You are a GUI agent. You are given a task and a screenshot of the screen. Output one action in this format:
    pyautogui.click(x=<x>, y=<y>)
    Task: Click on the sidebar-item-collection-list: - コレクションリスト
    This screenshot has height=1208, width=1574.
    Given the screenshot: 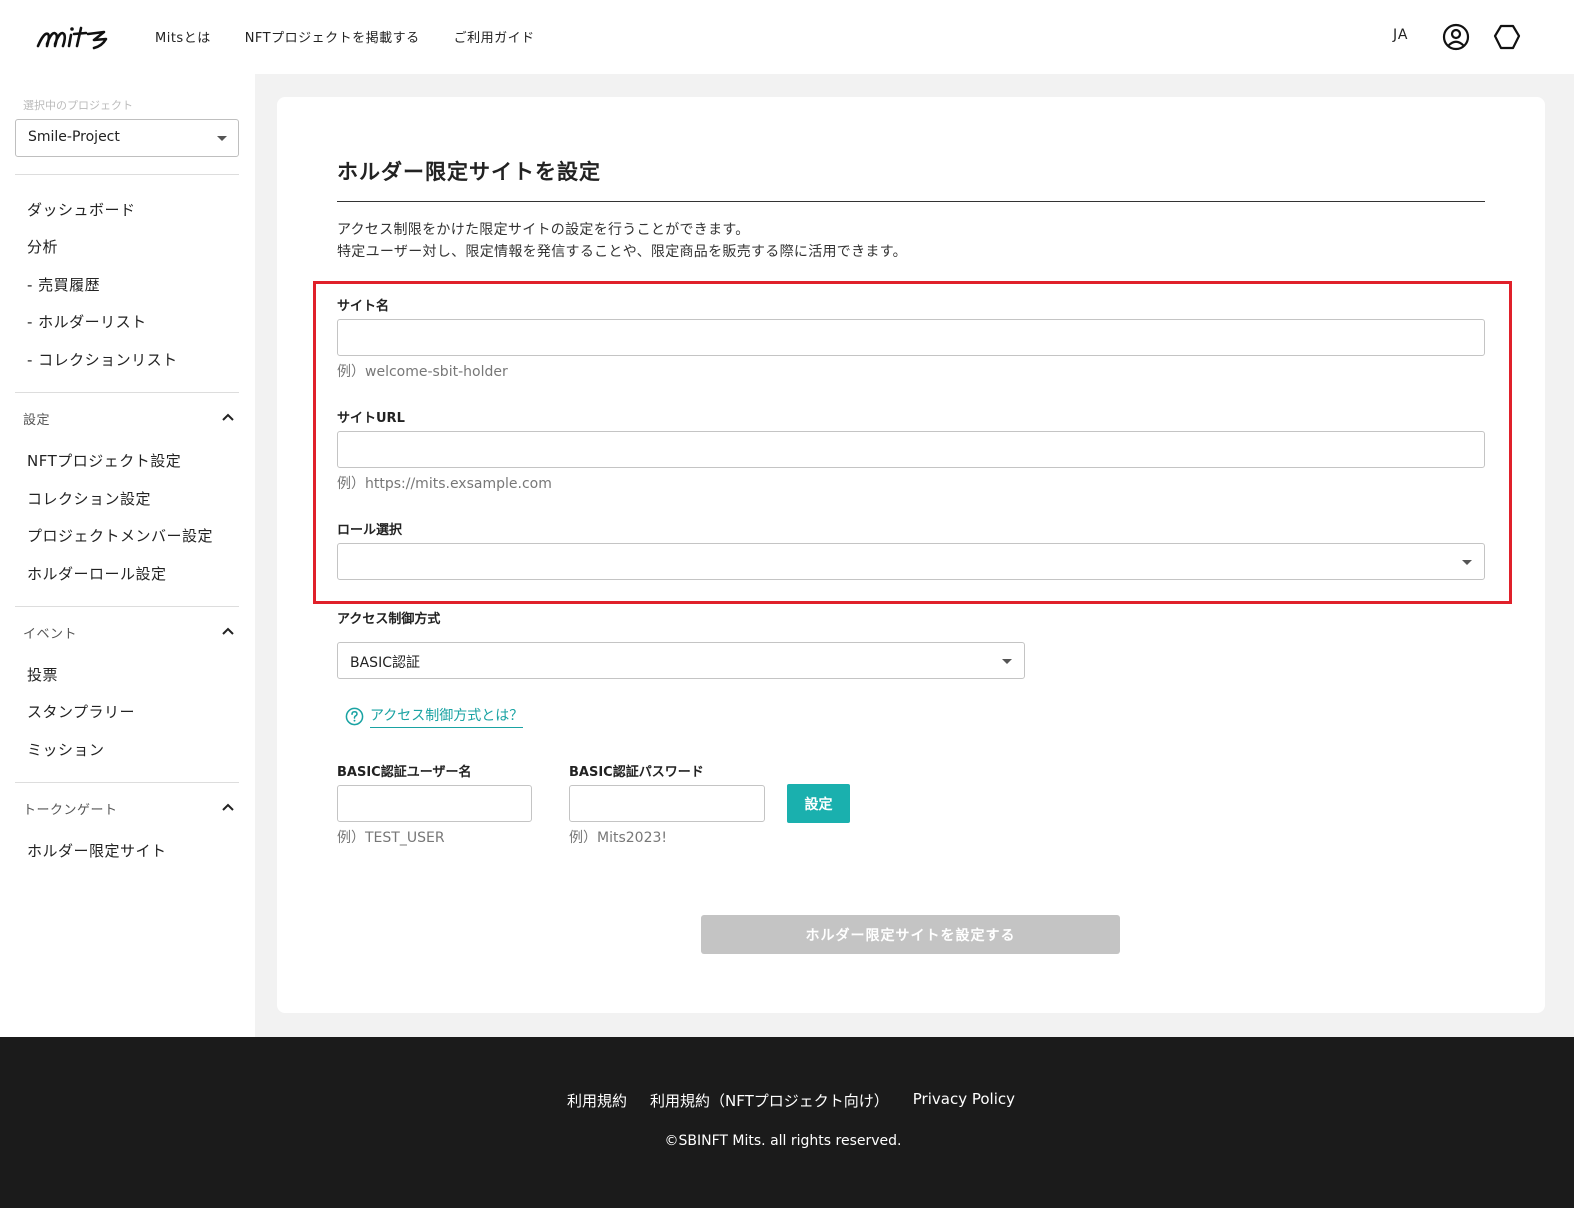 What is the action you would take?
    pyautogui.click(x=102, y=359)
    